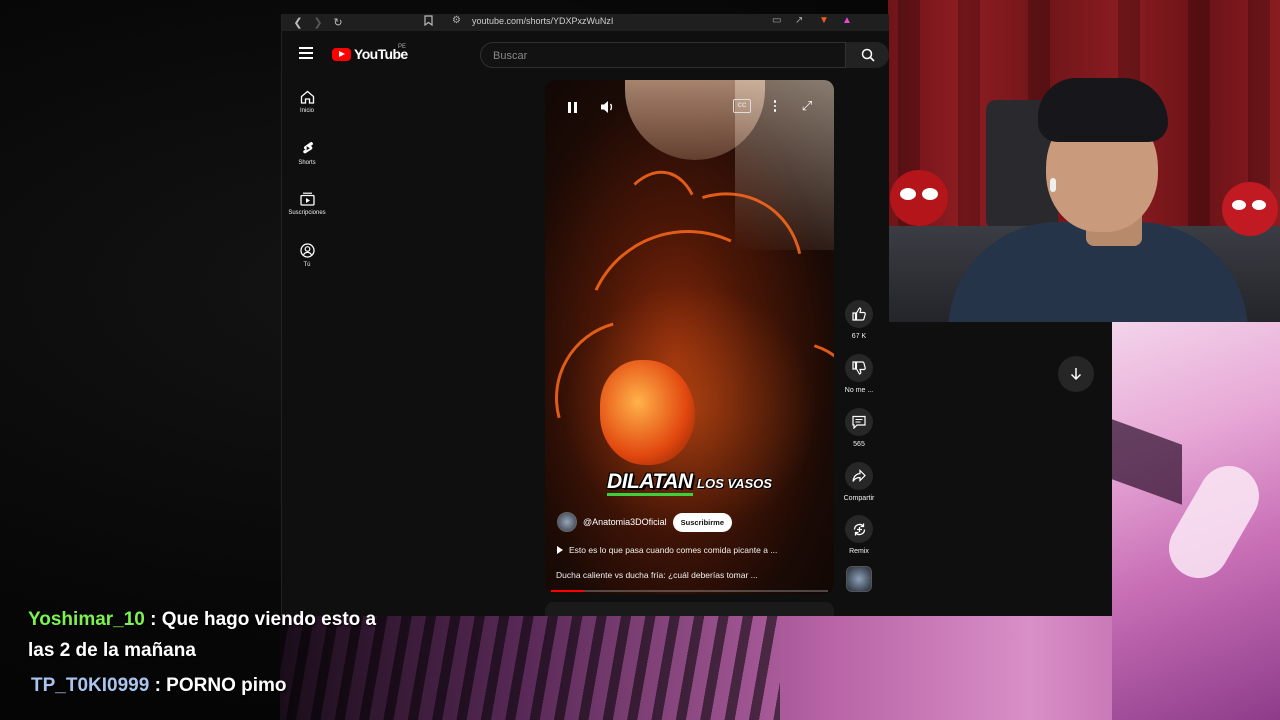 This screenshot has height=720, width=1280. What do you see at coordinates (1000, 469) in the screenshot?
I see `youtube-side-panel` at bounding box center [1000, 469].